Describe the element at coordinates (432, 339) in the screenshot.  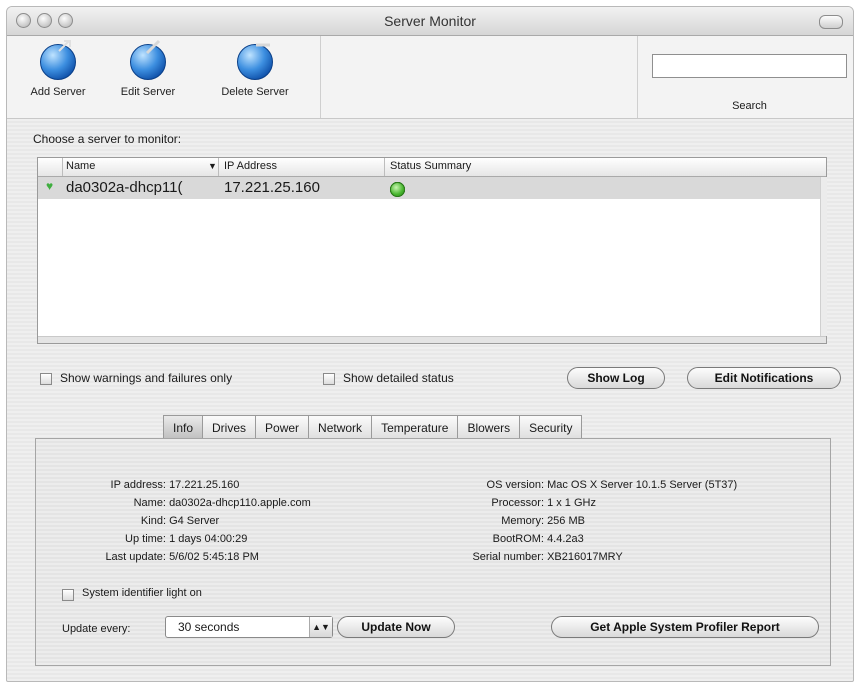
I see `horizontal-scrollbar` at that location.